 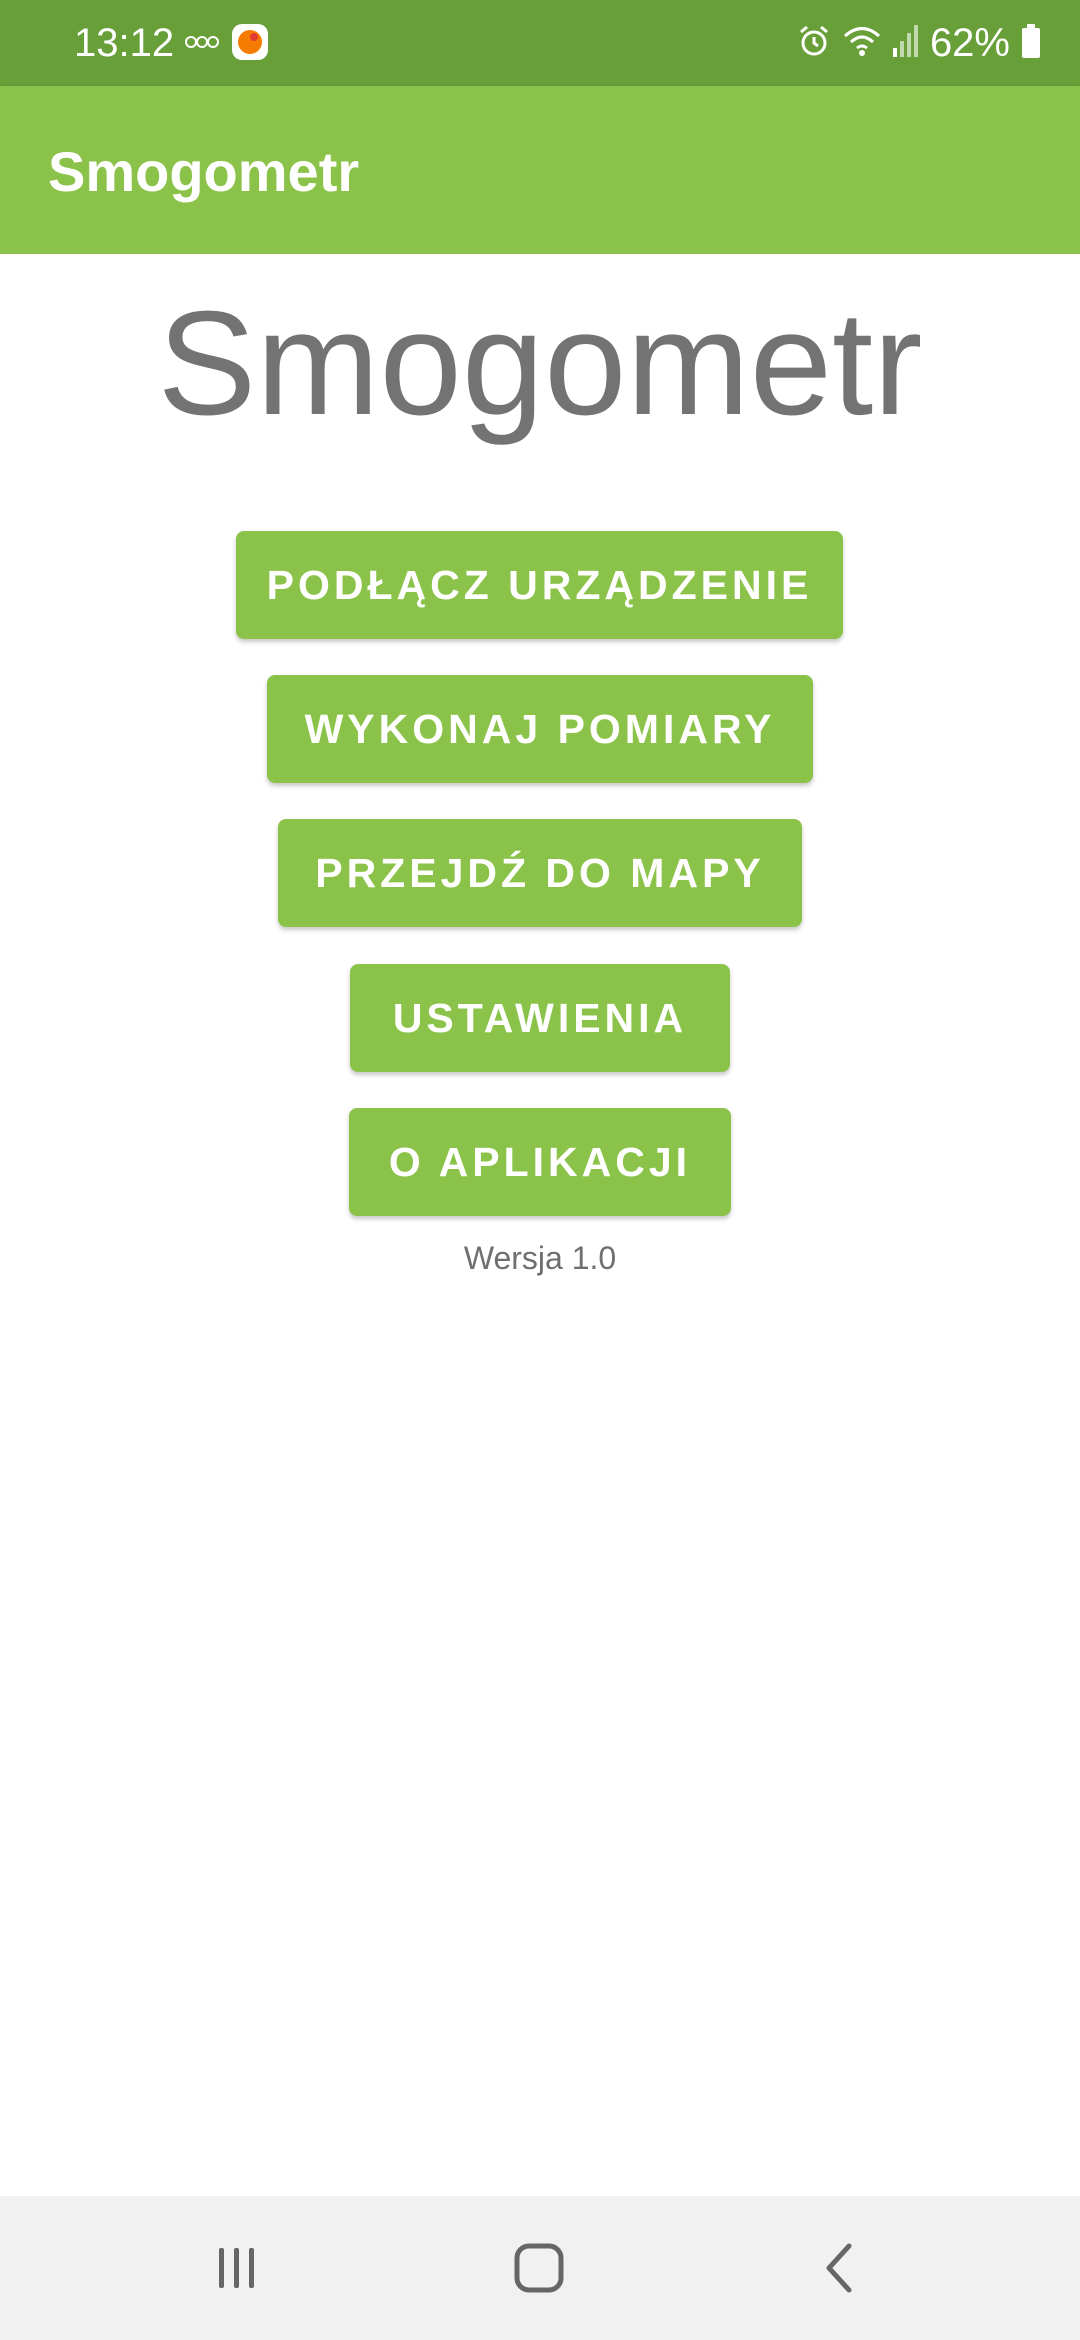 I want to click on about-app-button: O APLIKACJI, so click(x=540, y=1162).